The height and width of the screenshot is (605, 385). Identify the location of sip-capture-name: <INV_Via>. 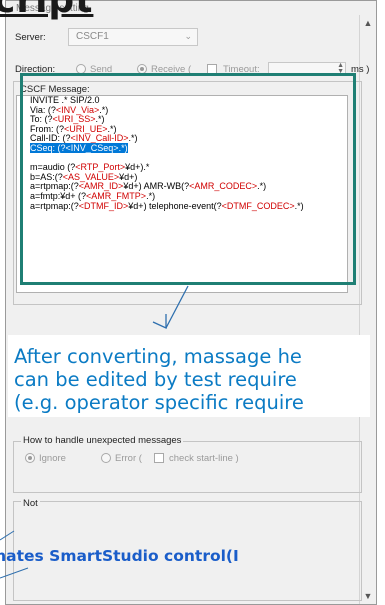
(77, 109).